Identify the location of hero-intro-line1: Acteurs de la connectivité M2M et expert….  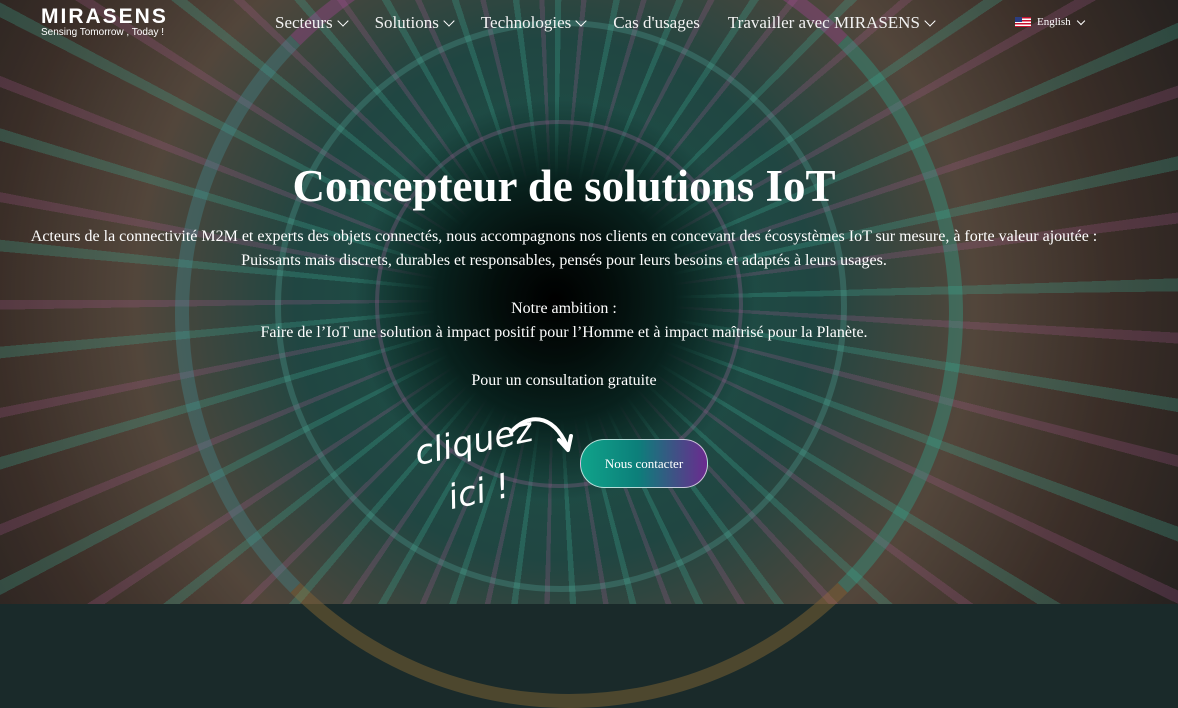
(564, 236).